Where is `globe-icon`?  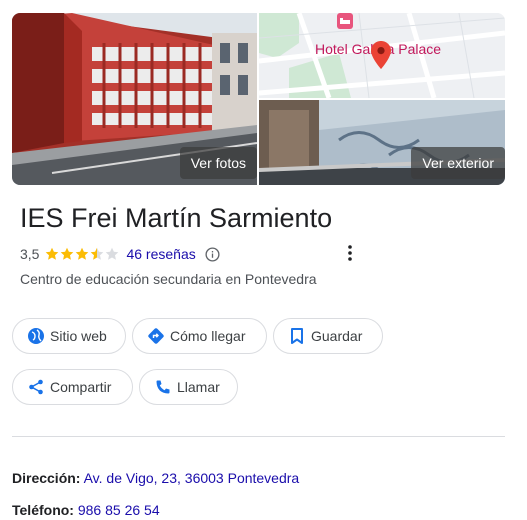
globe-icon is located at coordinates (36, 336).